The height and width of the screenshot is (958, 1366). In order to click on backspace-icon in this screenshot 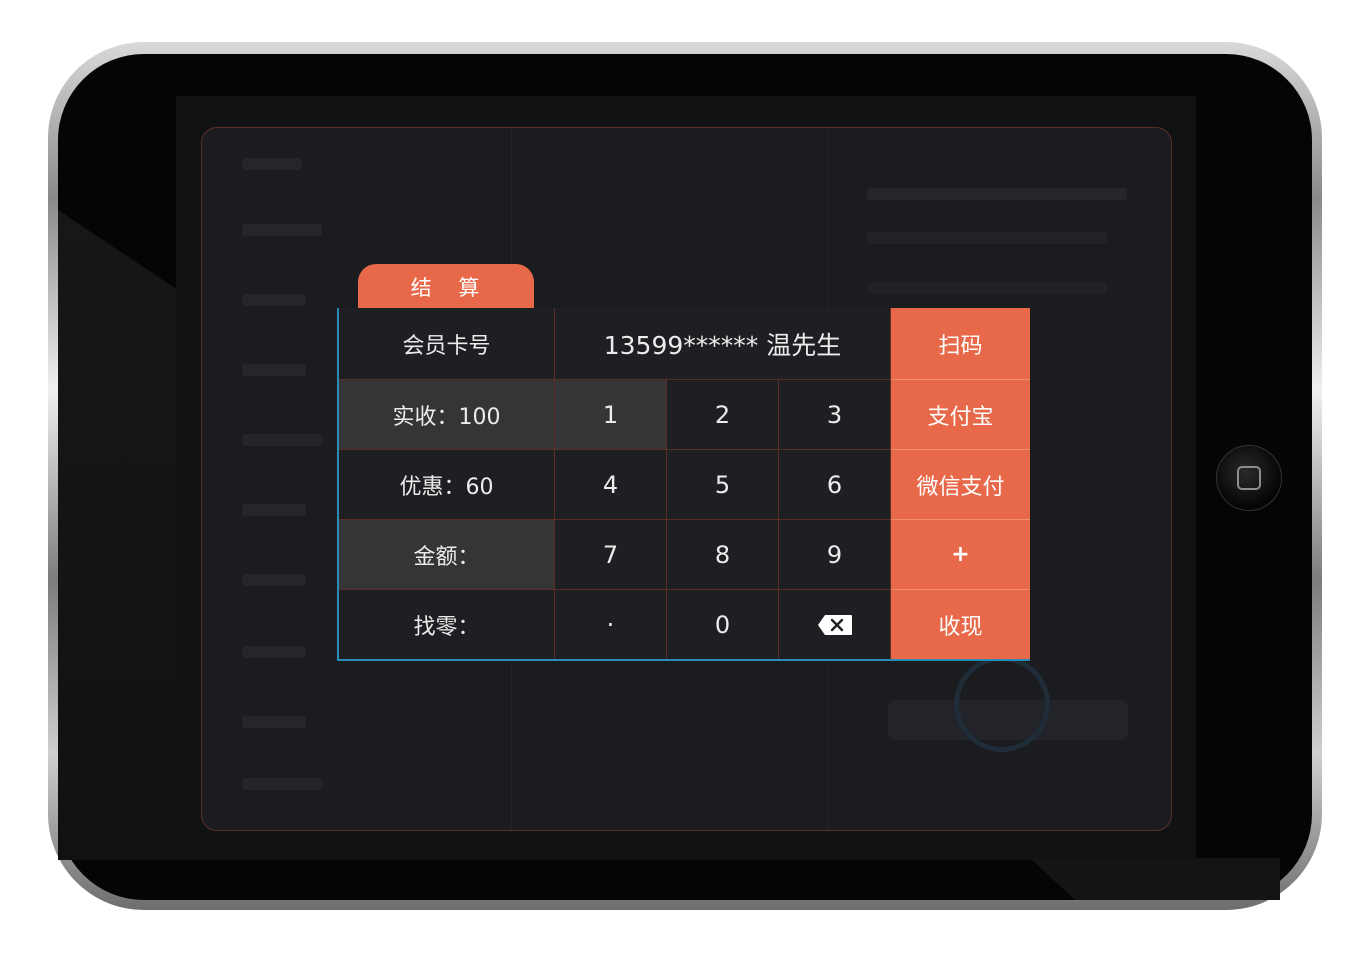, I will do `click(834, 624)`.